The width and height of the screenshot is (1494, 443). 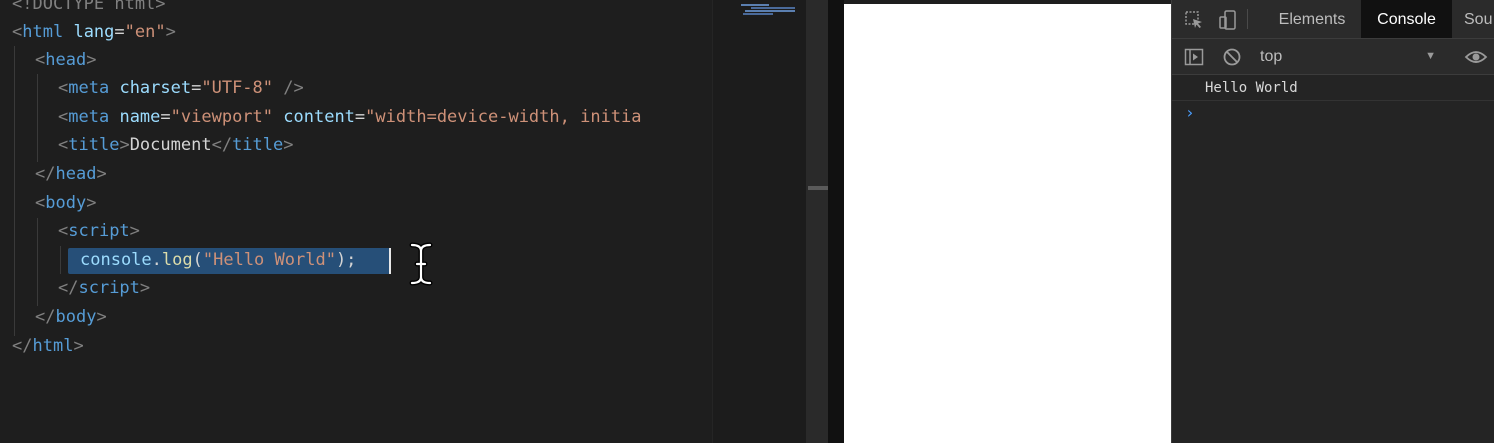 I want to click on code-line-doctype: <!DOCTYPE html>, so click(x=89, y=9).